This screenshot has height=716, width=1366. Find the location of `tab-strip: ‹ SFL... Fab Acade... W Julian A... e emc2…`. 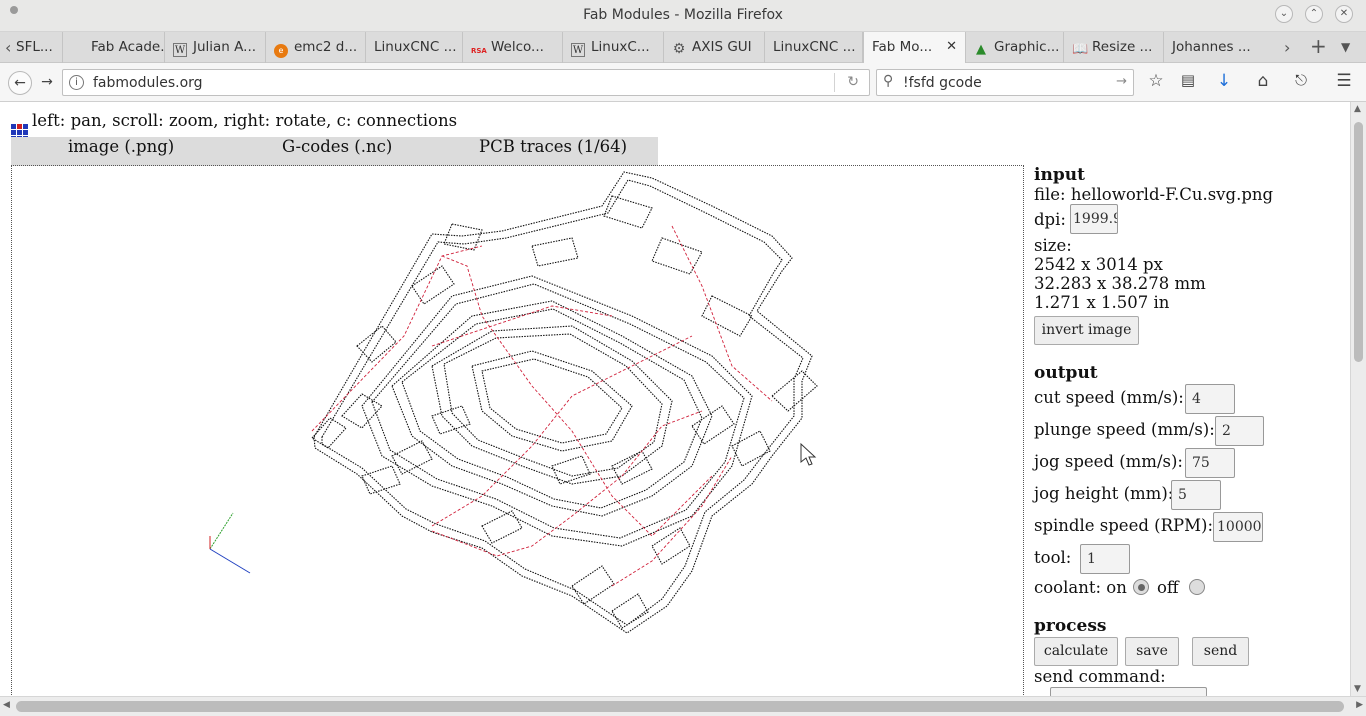

tab-strip: ‹ SFL... Fab Acade... W Julian A... e emc2… is located at coordinates (683, 48).